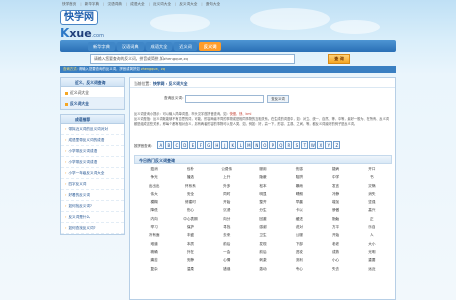  I want to click on antonym-word-link: 缓进, so click(299, 219).